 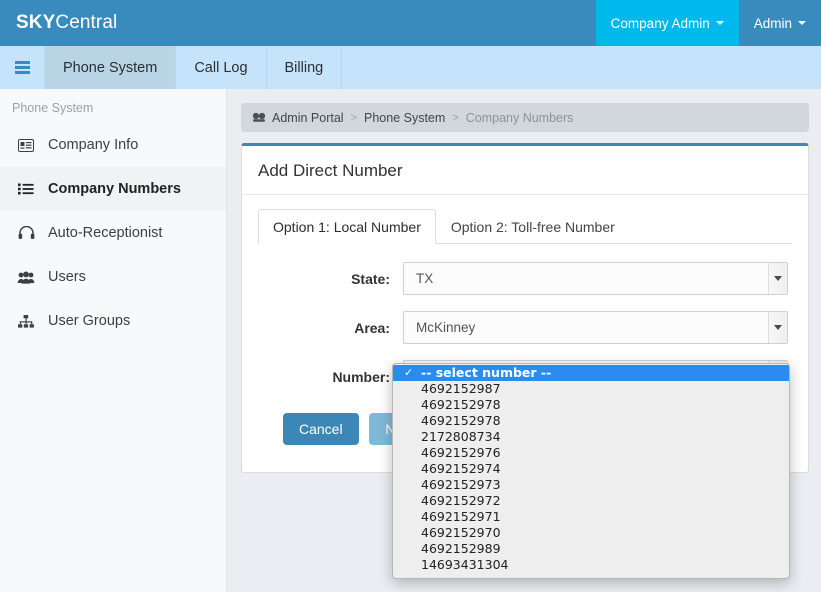 I want to click on dropdown-option-label: 4692152971, so click(x=461, y=516).